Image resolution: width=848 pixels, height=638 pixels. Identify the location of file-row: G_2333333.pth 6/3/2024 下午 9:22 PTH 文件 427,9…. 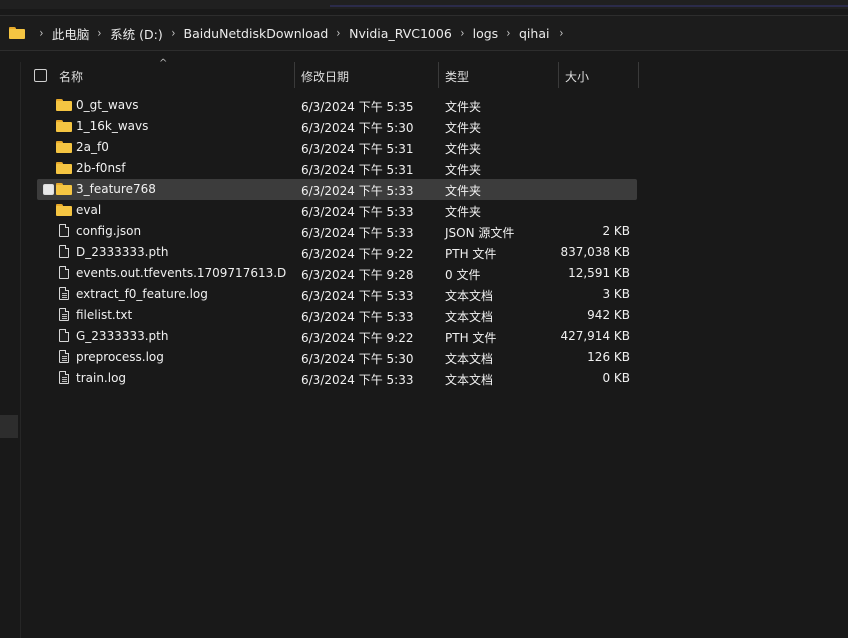
(337, 336).